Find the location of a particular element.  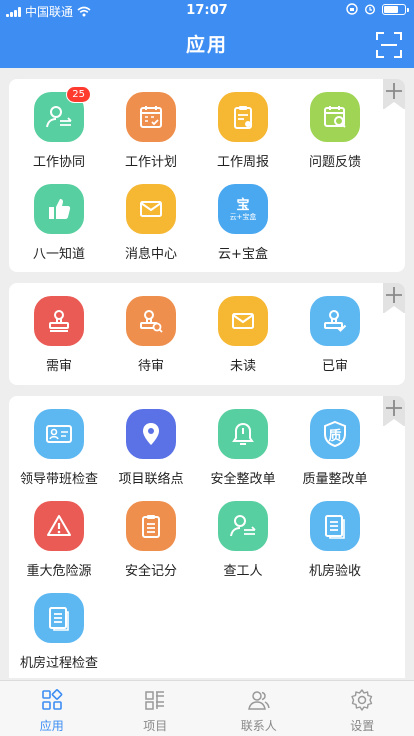

app-safety-rectification: 安全整改单 is located at coordinates (243, 448).